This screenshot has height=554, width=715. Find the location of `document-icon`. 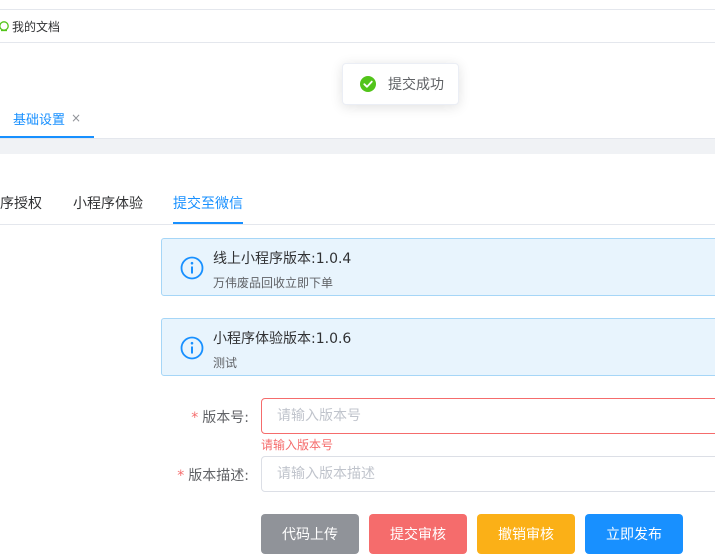

document-icon is located at coordinates (4, 26).